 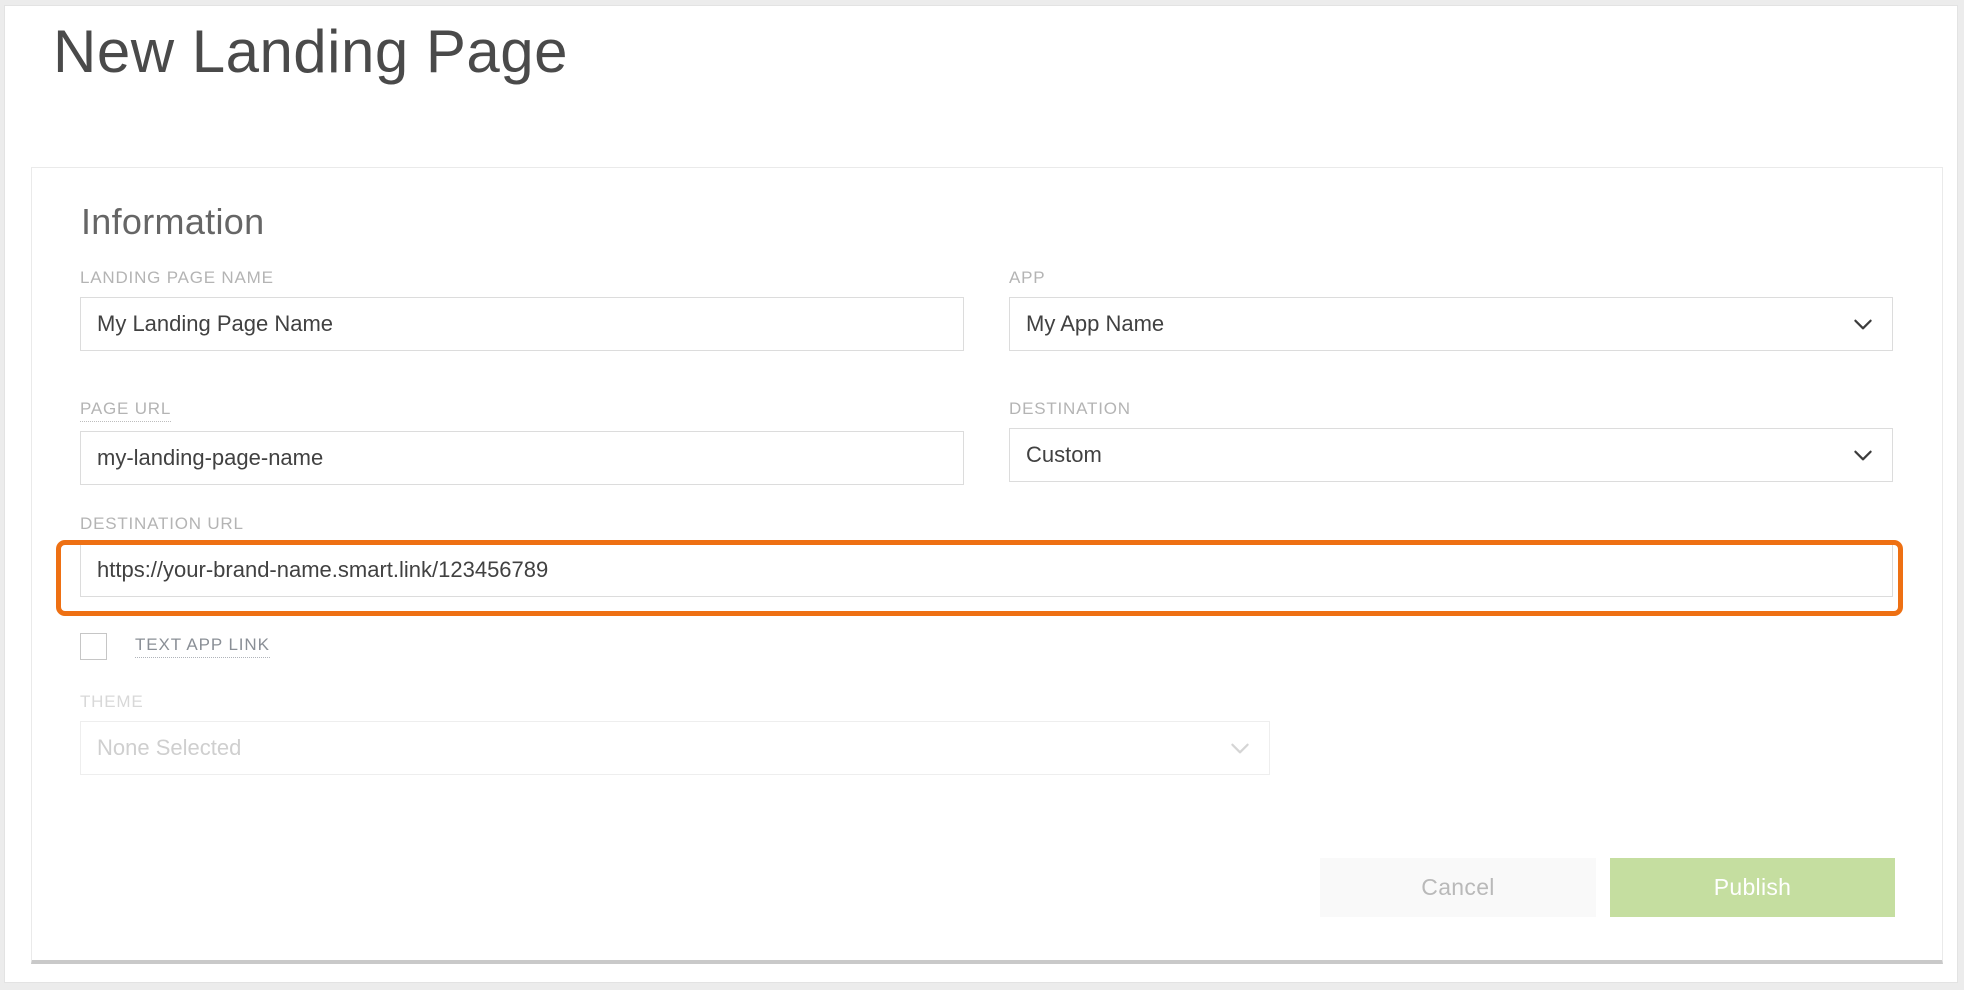 I want to click on field-page-url: PAGE URL my-landing-page-name, so click(x=522, y=442).